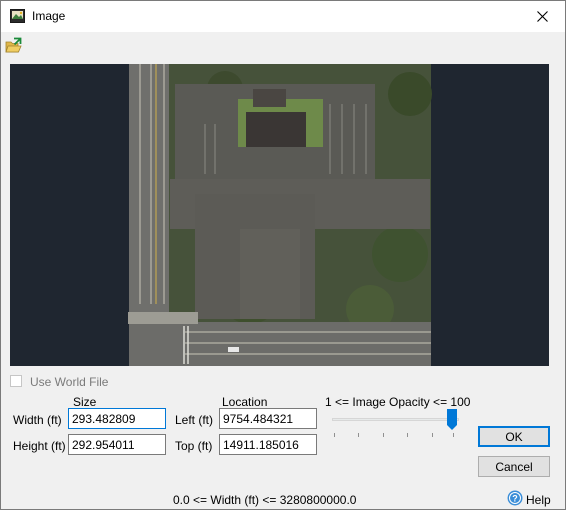 Image resolution: width=566 pixels, height=510 pixels. Describe the element at coordinates (245, 402) in the screenshot. I see `location-heading: Location` at that location.